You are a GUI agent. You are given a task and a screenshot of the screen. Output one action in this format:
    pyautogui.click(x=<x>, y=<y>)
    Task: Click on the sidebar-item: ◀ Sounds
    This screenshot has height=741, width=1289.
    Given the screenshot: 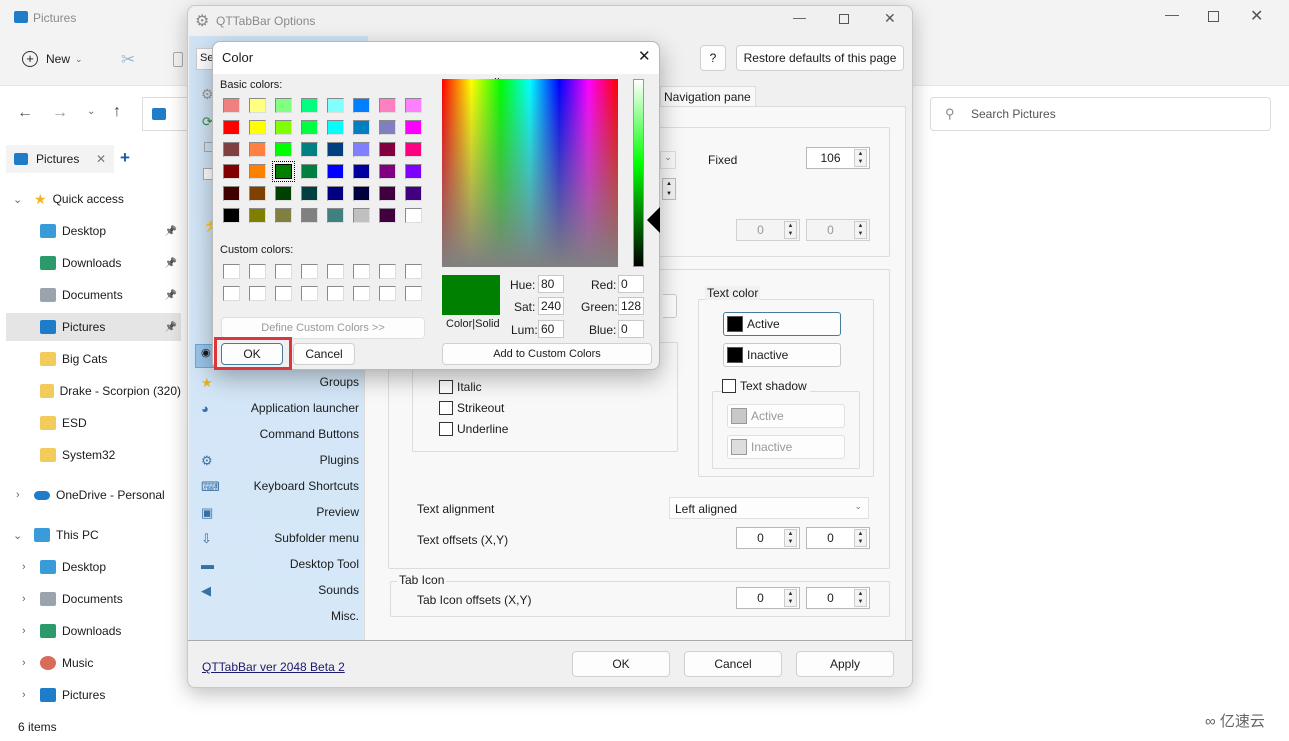 What is the action you would take?
    pyautogui.click(x=274, y=590)
    